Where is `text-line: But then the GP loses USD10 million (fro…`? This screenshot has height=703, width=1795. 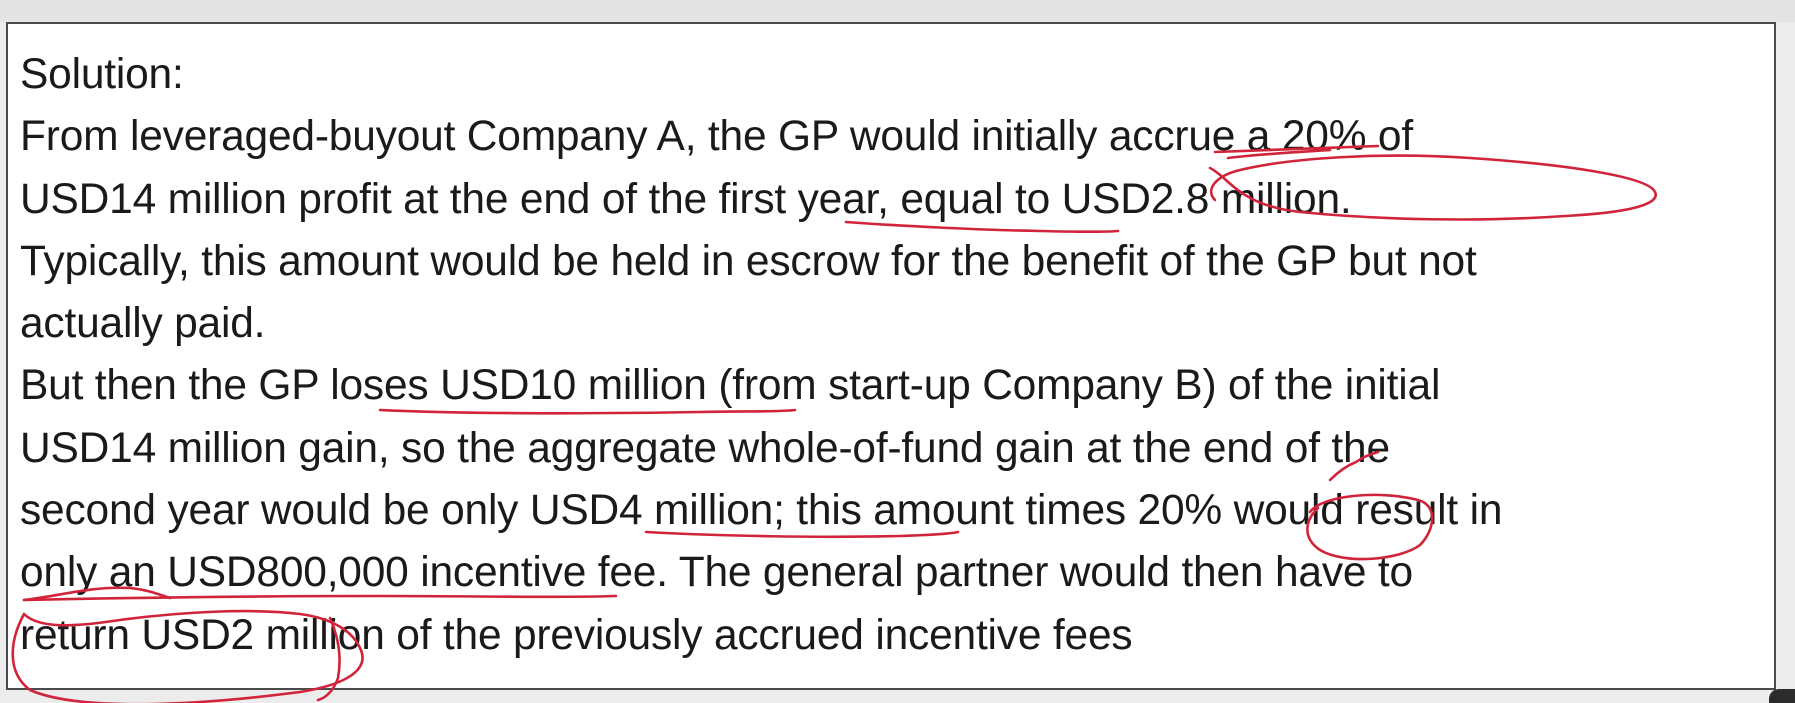 text-line: But then the GP loses USD10 million (fro… is located at coordinates (730, 386).